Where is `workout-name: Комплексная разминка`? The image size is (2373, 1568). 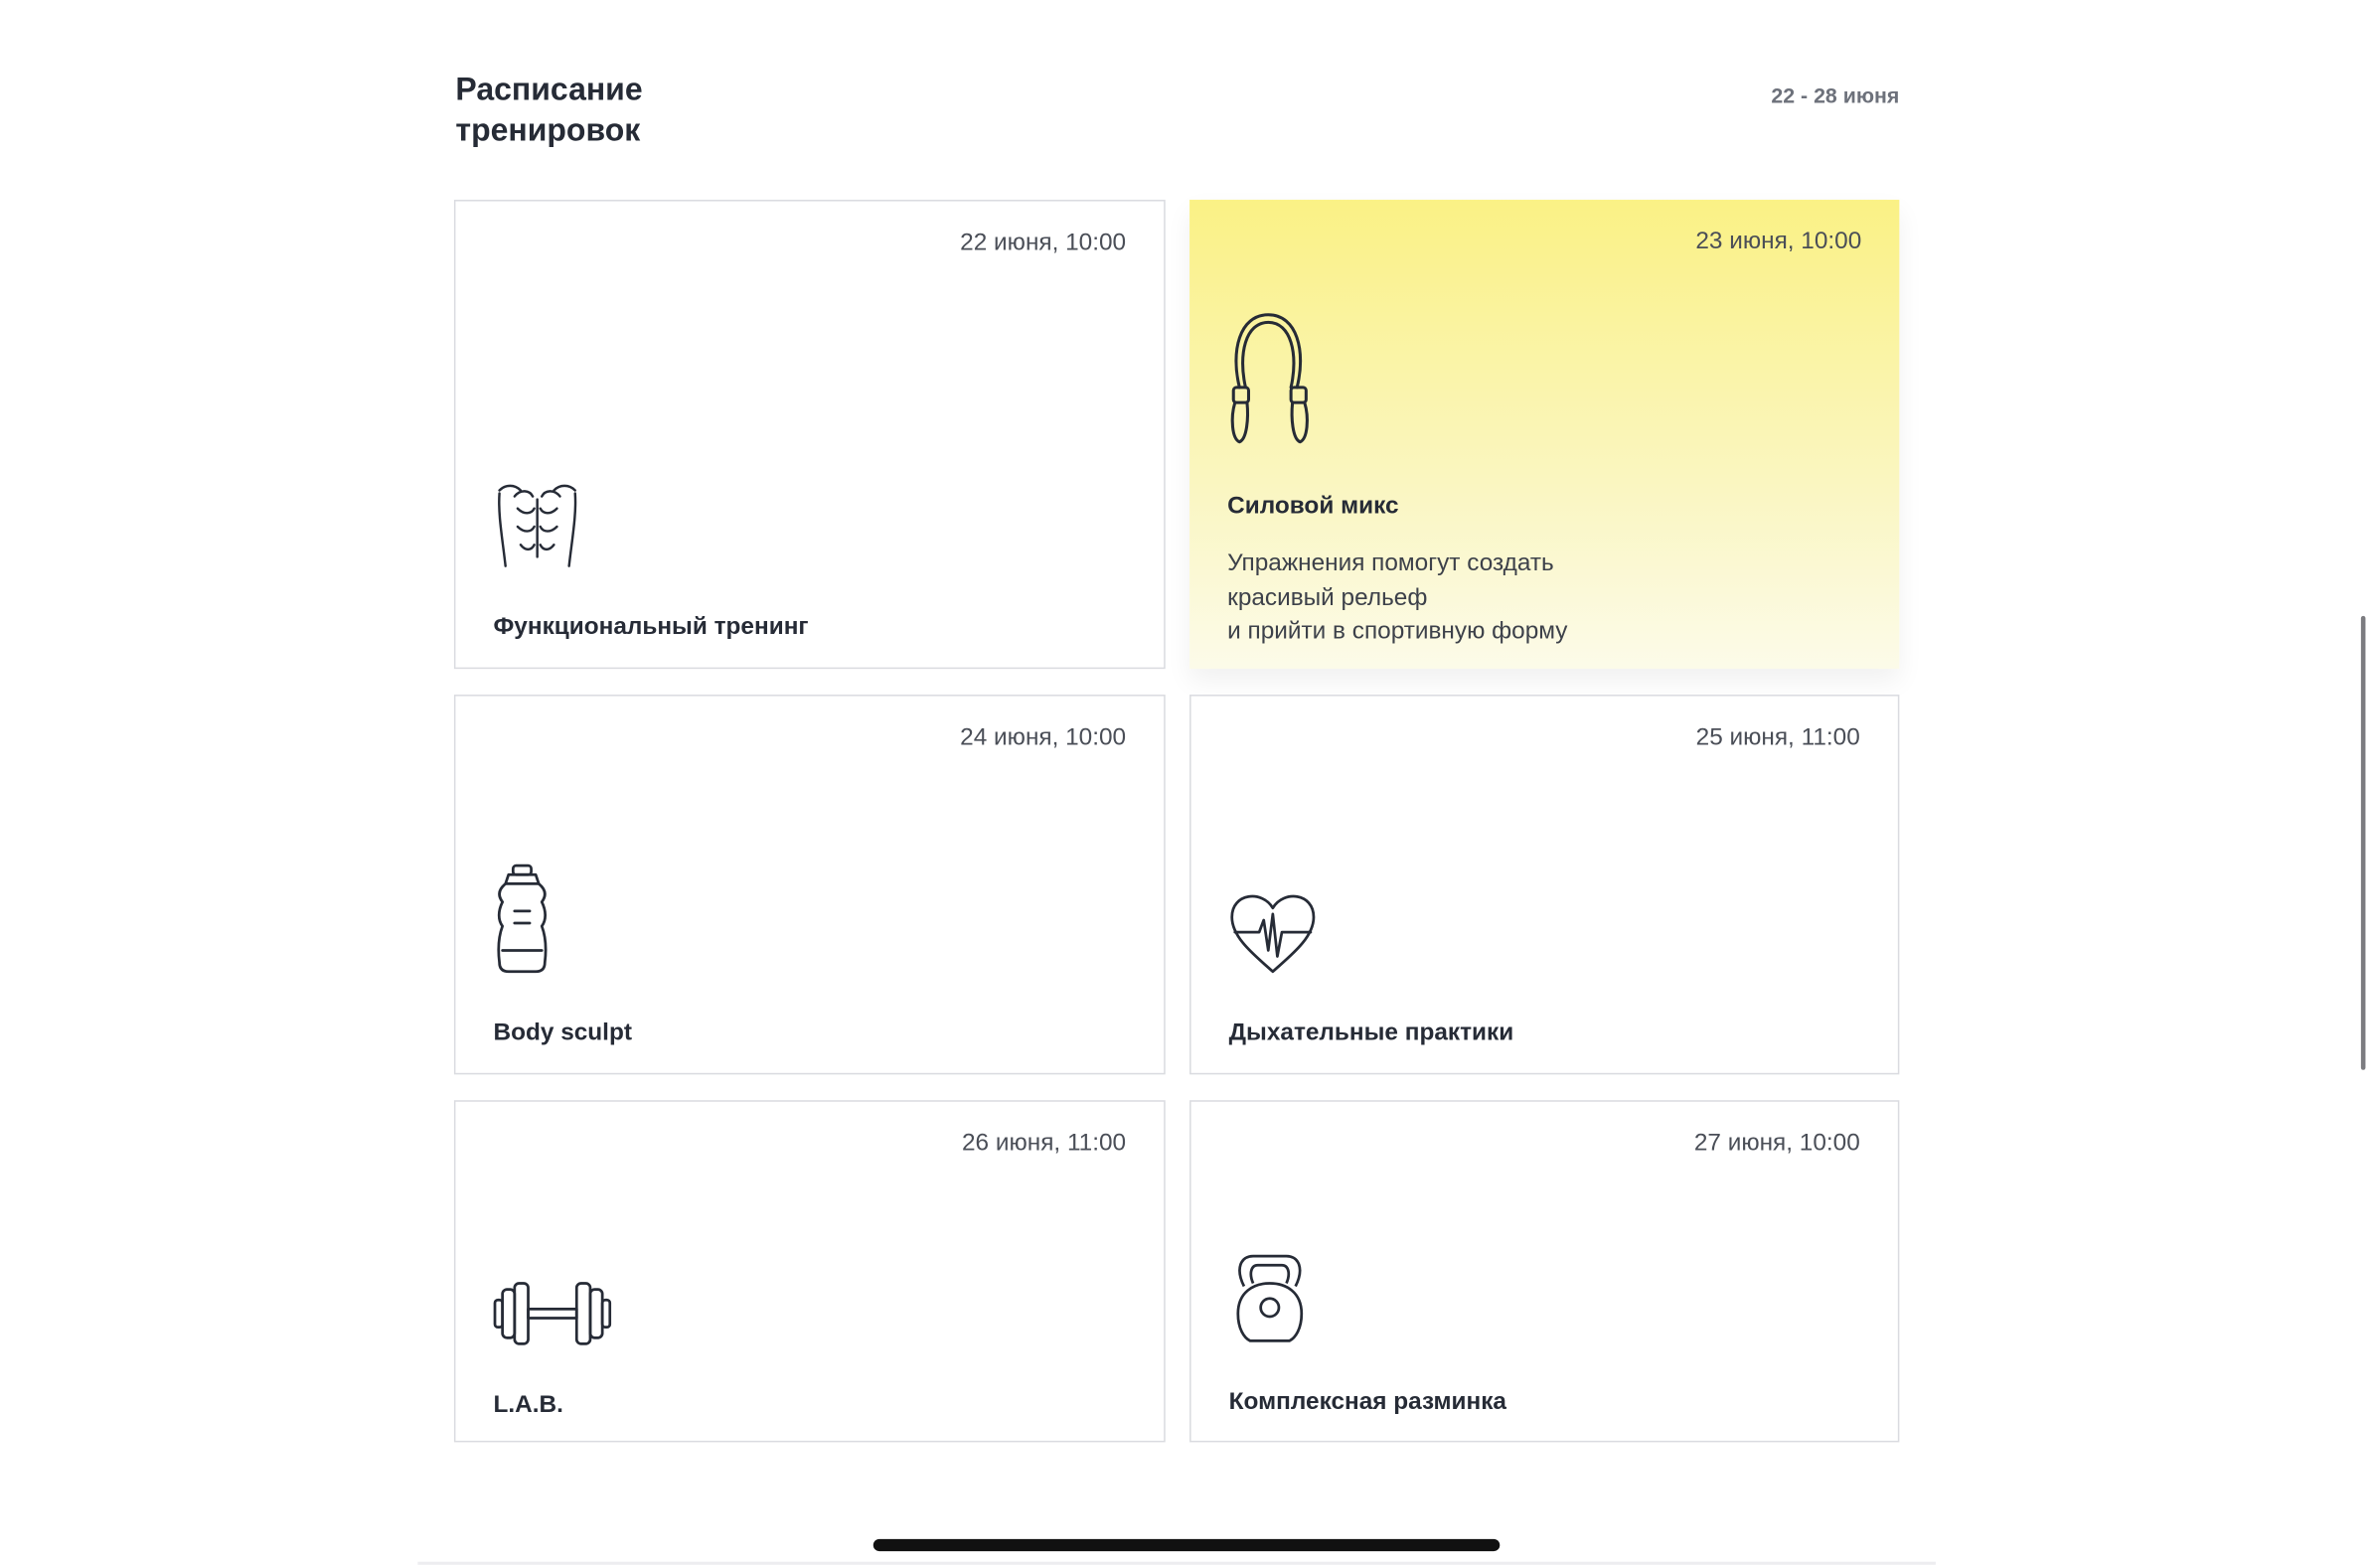 workout-name: Комплексная разминка is located at coordinates (1367, 1403).